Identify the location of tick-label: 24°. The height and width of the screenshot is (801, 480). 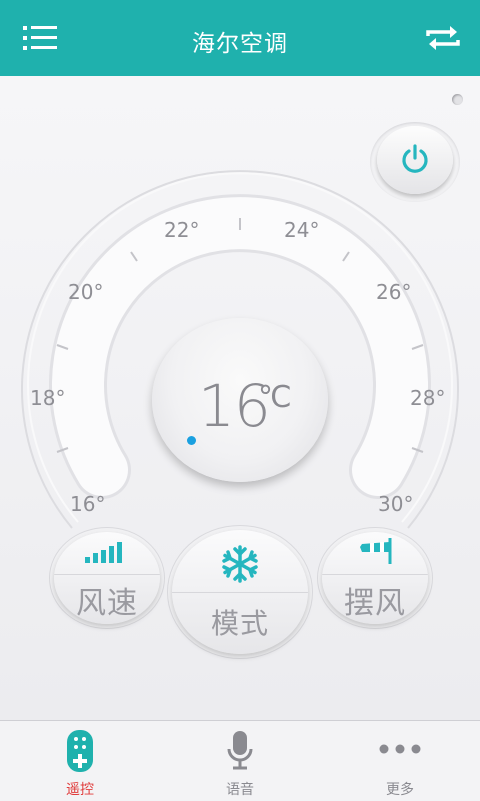
(302, 230).